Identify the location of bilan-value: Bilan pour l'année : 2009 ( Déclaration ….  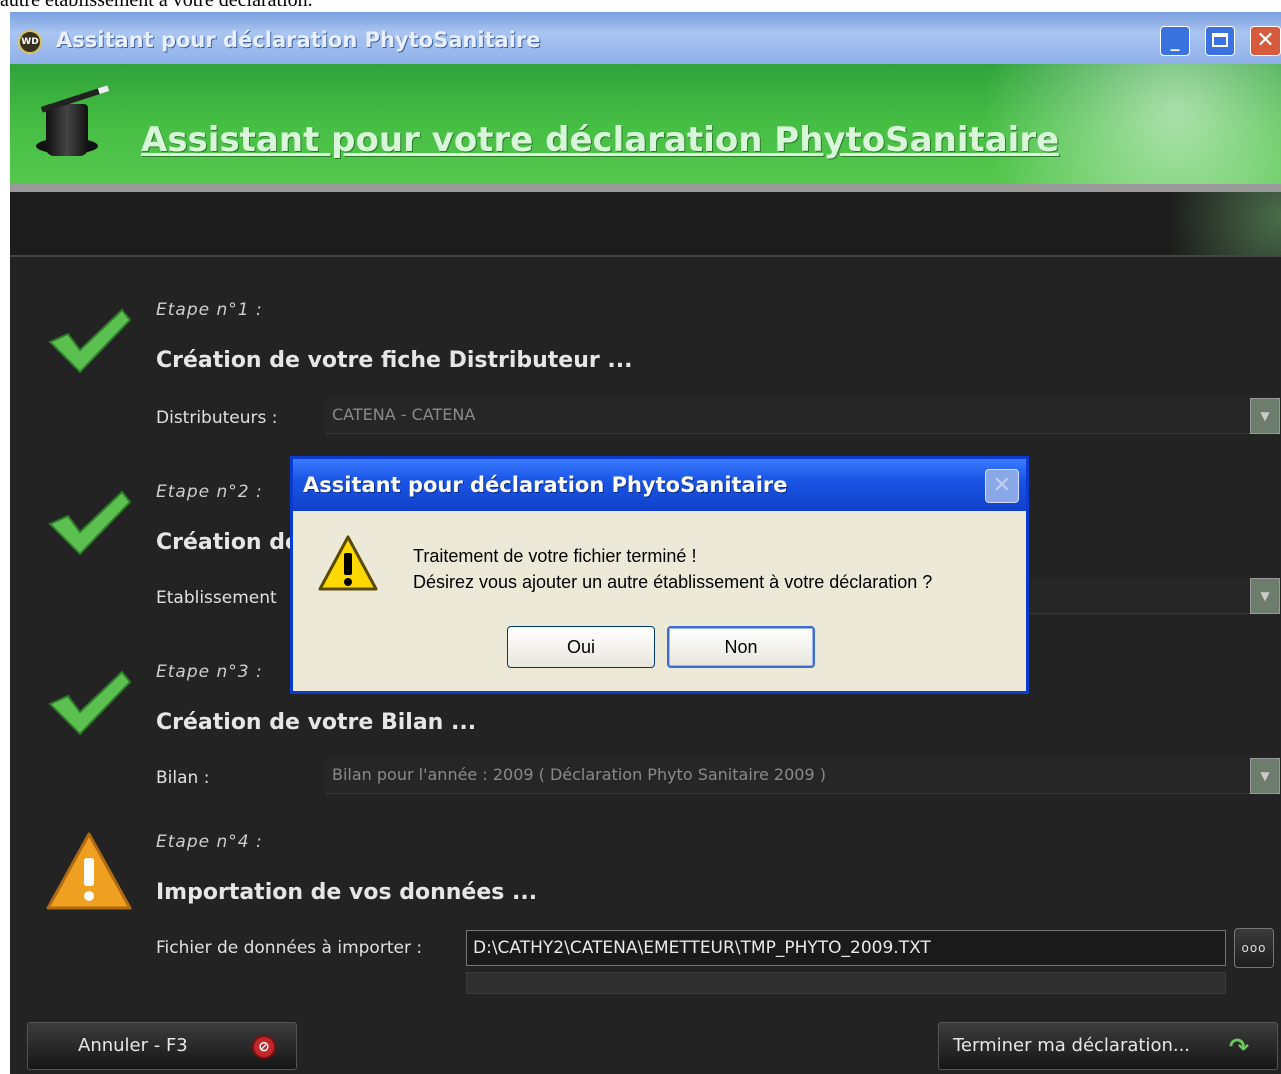
(579, 774).